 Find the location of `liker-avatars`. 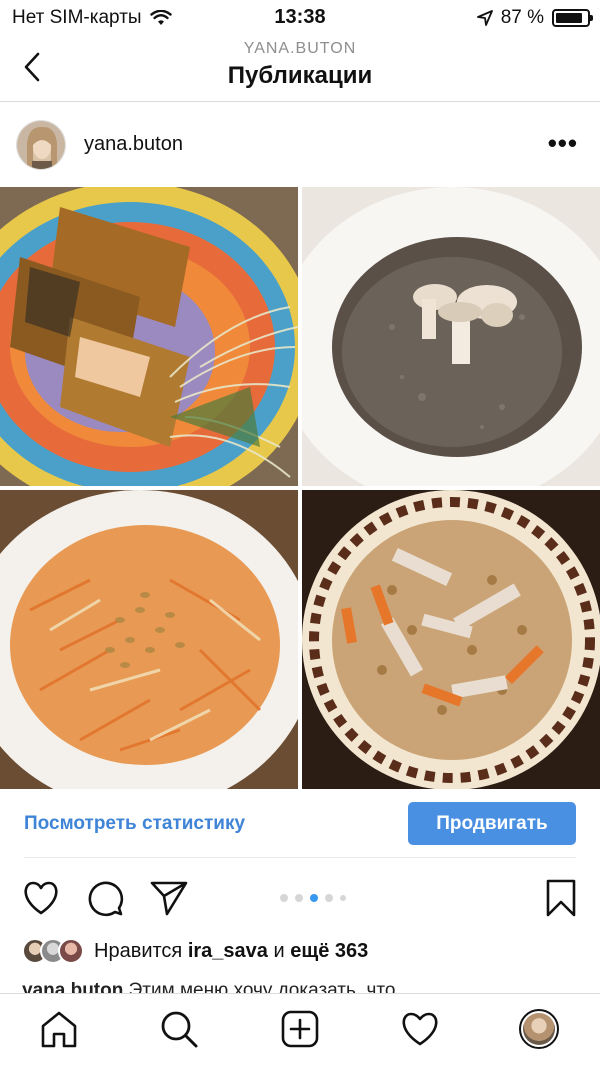

liker-avatars is located at coordinates (53, 951).